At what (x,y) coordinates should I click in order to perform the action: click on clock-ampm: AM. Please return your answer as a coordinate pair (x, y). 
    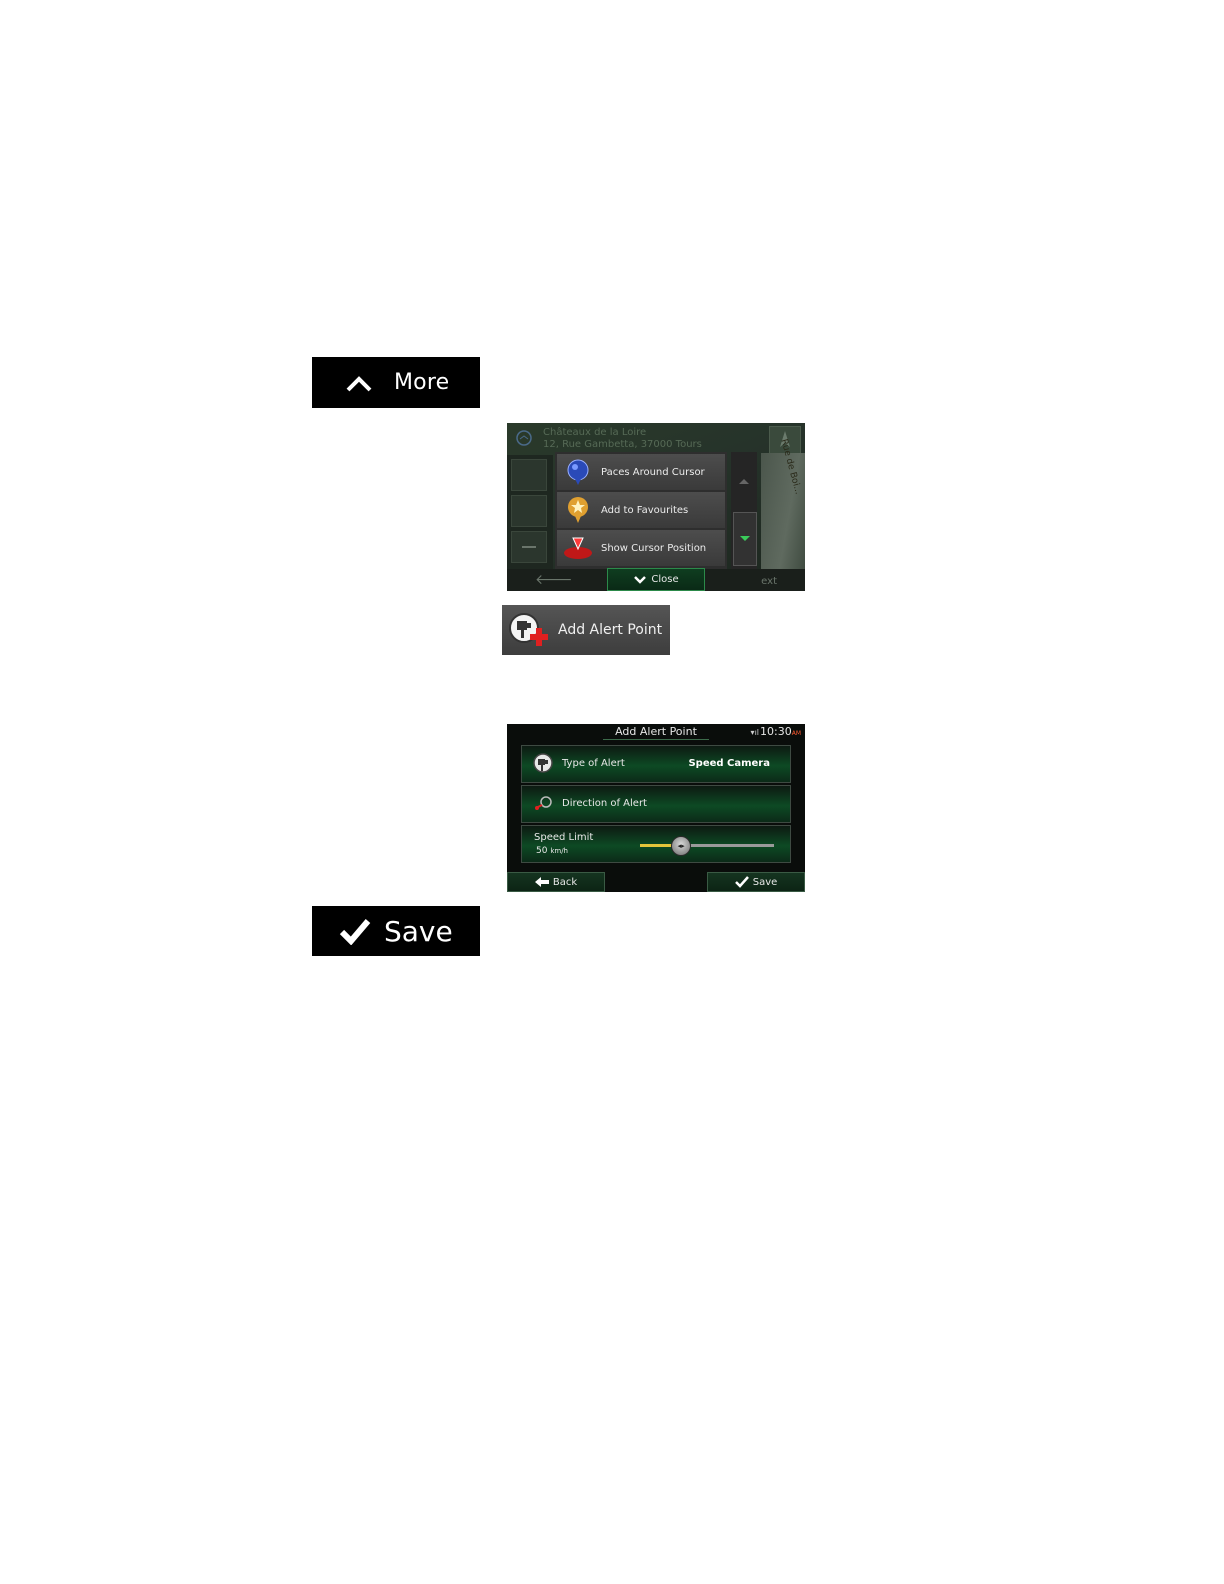
    Looking at the image, I should click on (796, 733).